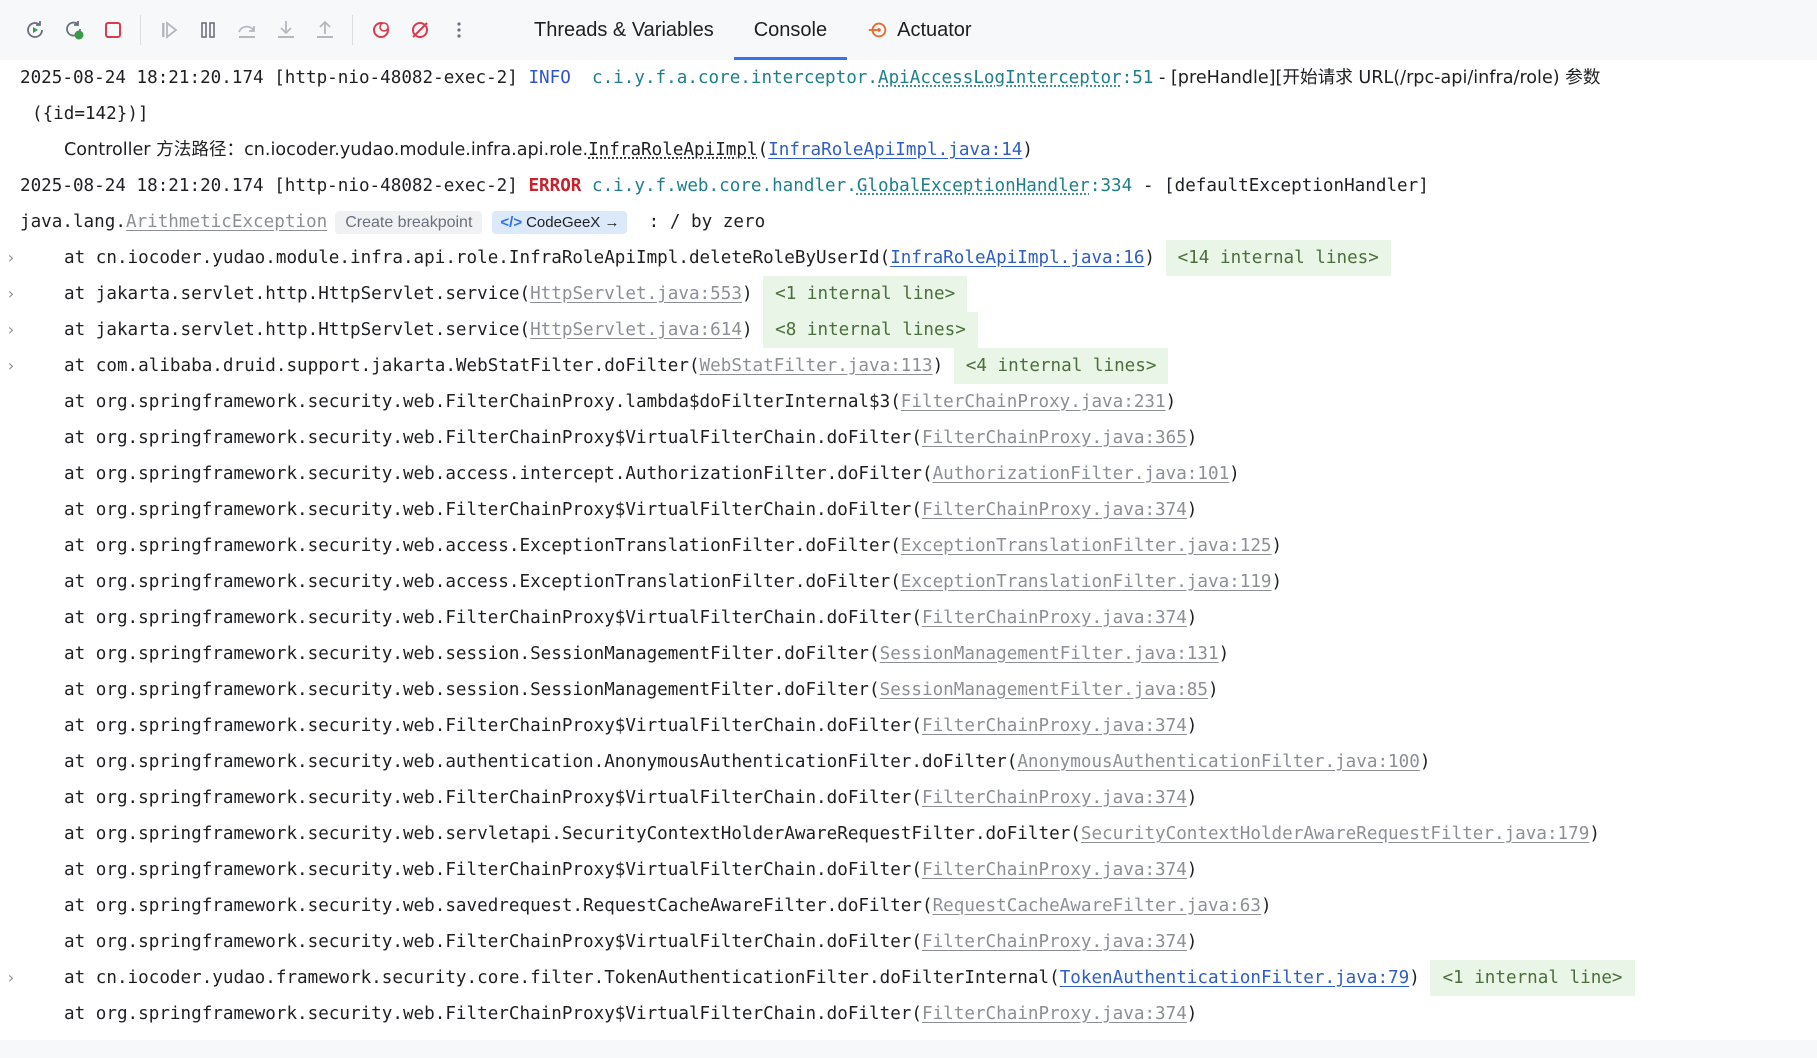 The width and height of the screenshot is (1817, 1058). I want to click on view-breakpoints-icon, so click(381, 30).